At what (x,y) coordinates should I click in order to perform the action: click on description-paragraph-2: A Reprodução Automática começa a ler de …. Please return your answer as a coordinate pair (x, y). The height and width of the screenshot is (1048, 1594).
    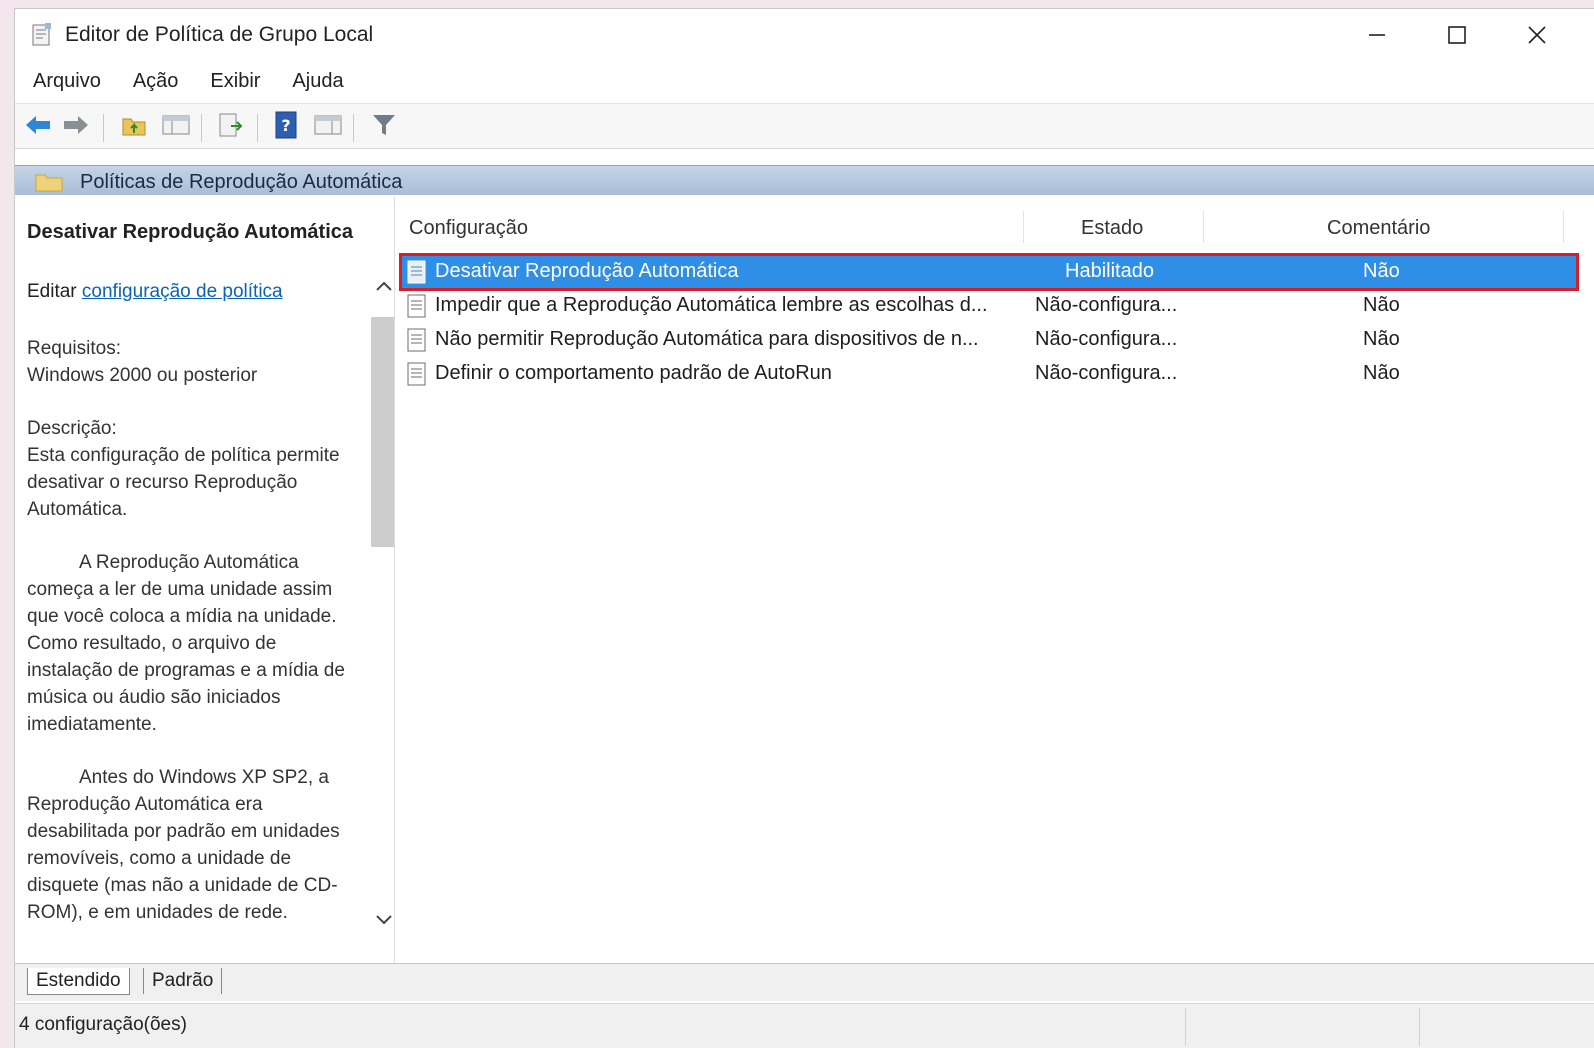
    Looking at the image, I should click on (186, 643).